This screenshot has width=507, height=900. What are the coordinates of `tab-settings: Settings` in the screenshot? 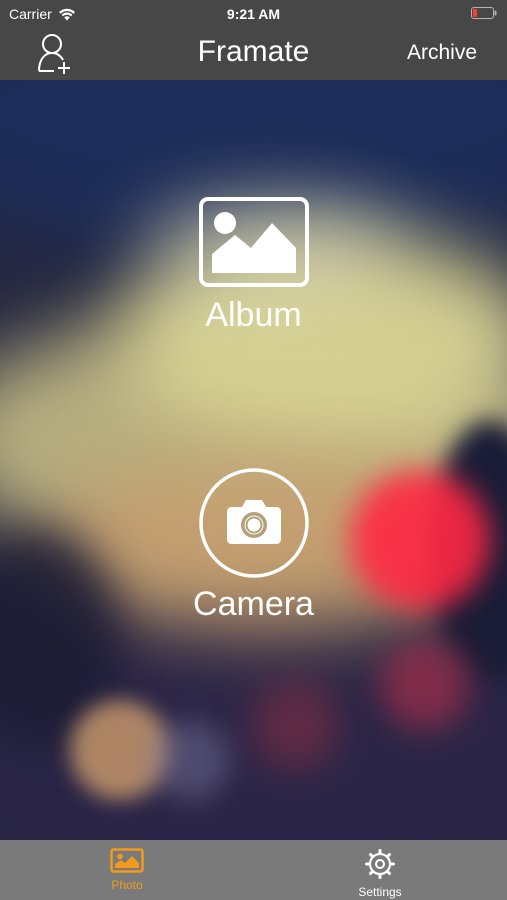 It's located at (380, 873).